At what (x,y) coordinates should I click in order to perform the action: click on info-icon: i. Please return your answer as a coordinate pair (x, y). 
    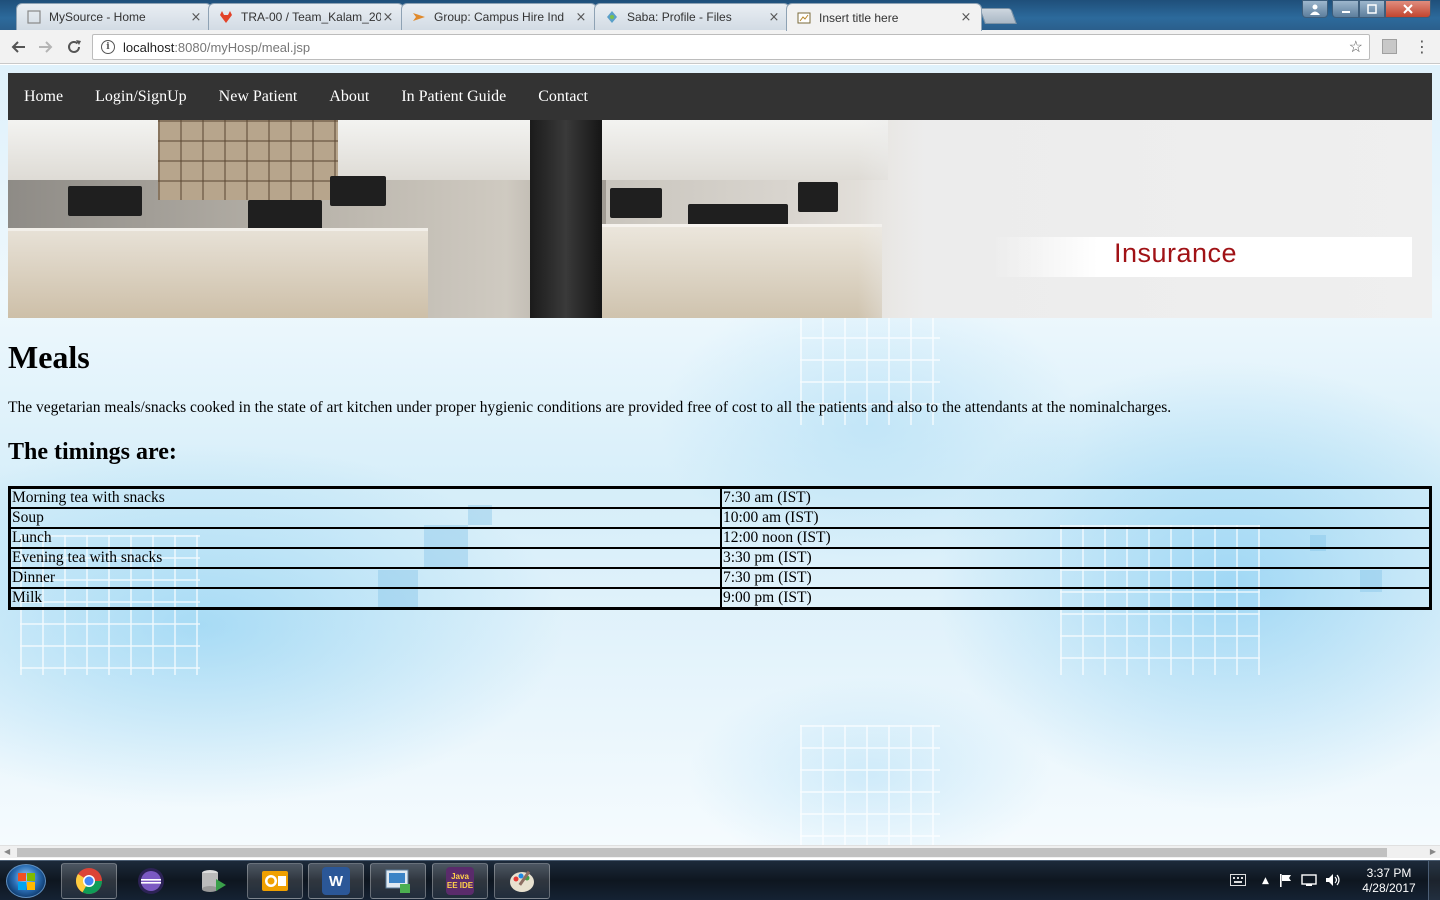
    Looking at the image, I should click on (108, 47).